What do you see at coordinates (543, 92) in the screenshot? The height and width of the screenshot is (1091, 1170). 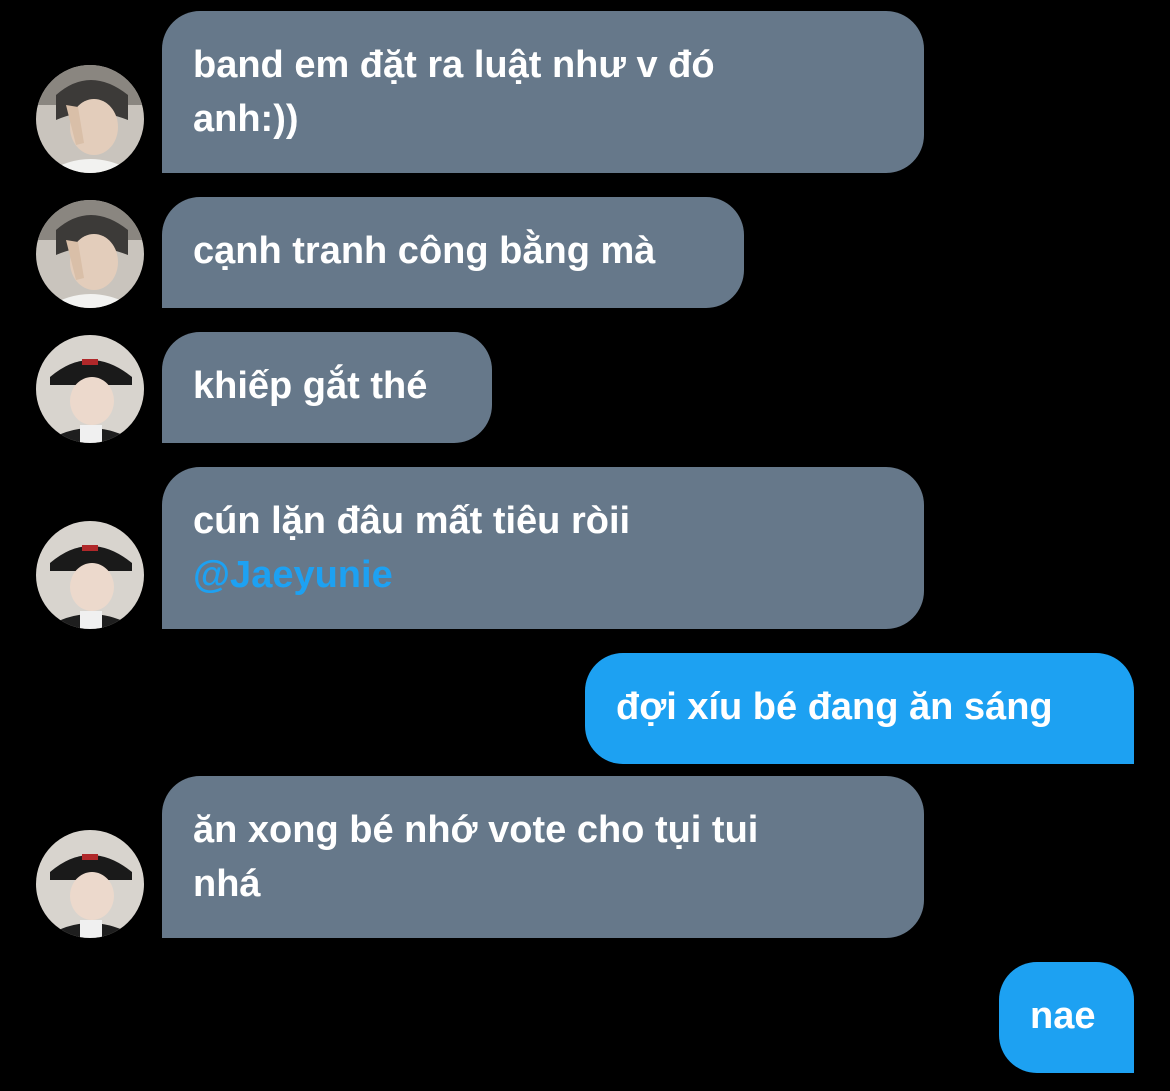 I see `message-bubble: band em đặt ra luật như v đó anh:))` at bounding box center [543, 92].